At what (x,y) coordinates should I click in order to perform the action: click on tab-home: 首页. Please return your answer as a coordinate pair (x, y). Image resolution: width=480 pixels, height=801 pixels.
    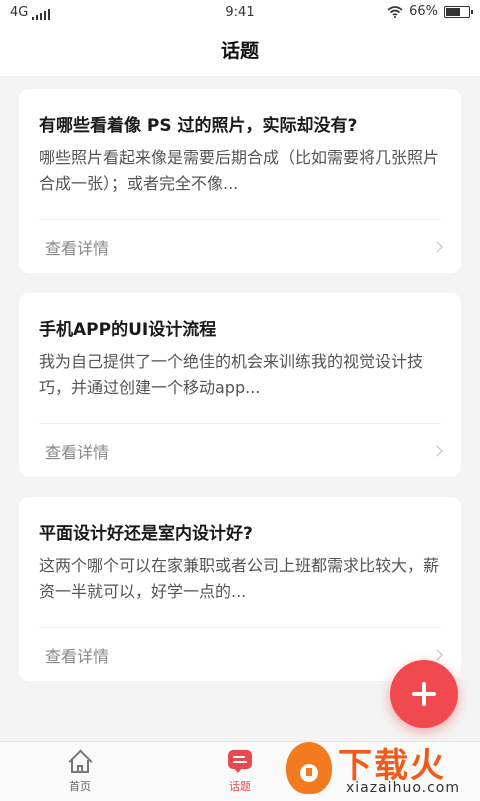
    Looking at the image, I should click on (80, 771).